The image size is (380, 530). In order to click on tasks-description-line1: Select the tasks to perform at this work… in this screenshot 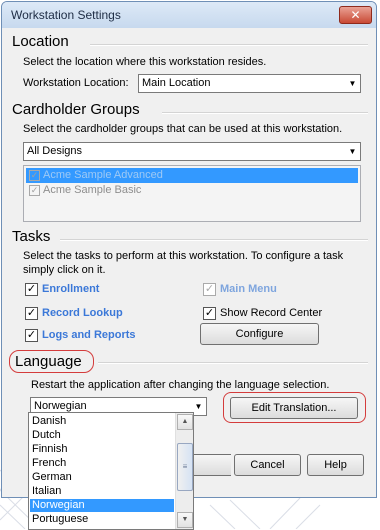, I will do `click(183, 256)`.